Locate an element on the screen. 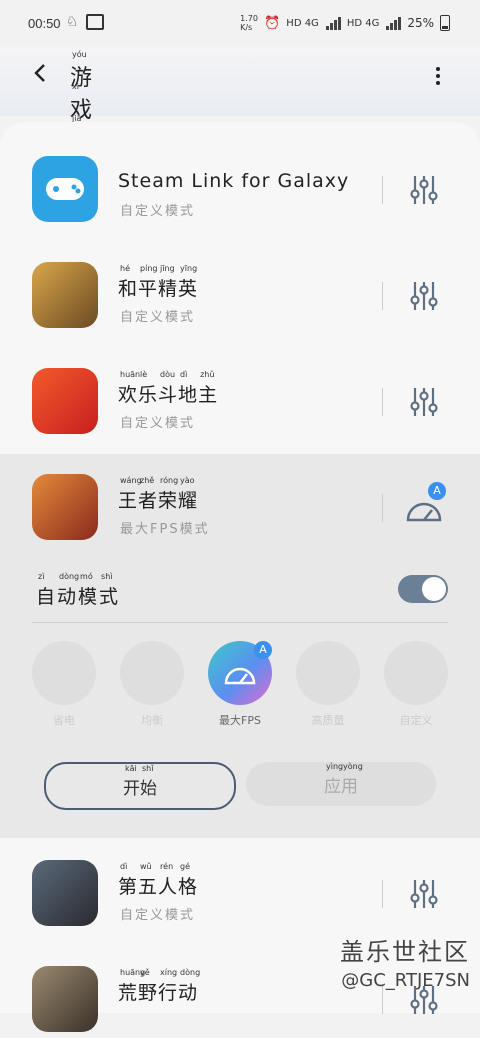  option-custom is located at coordinates (416, 673).